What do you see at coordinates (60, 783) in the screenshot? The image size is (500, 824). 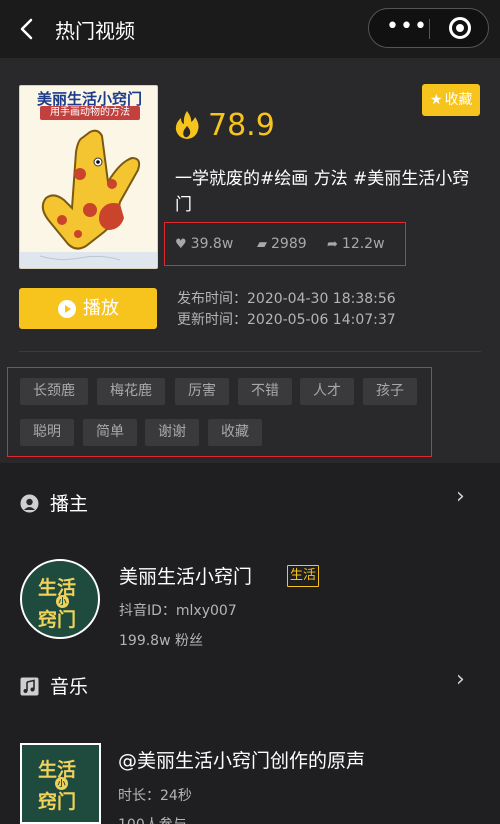 I see `music-cover: 生活 小 窍门` at bounding box center [60, 783].